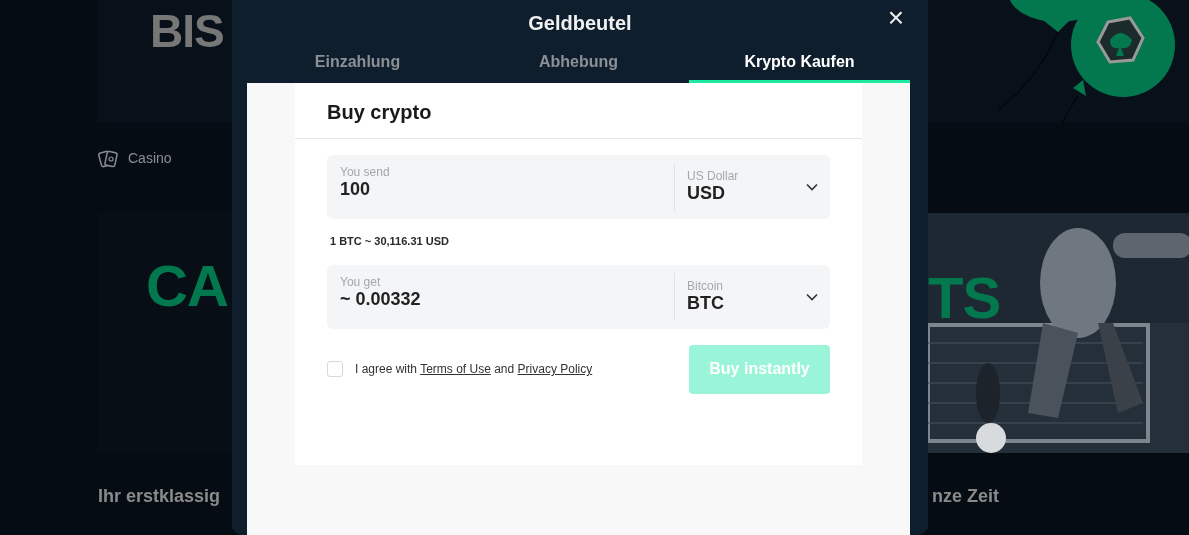 The height and width of the screenshot is (535, 1189). Describe the element at coordinates (555, 369) in the screenshot. I see `privacy-link: Privacy Policy` at that location.